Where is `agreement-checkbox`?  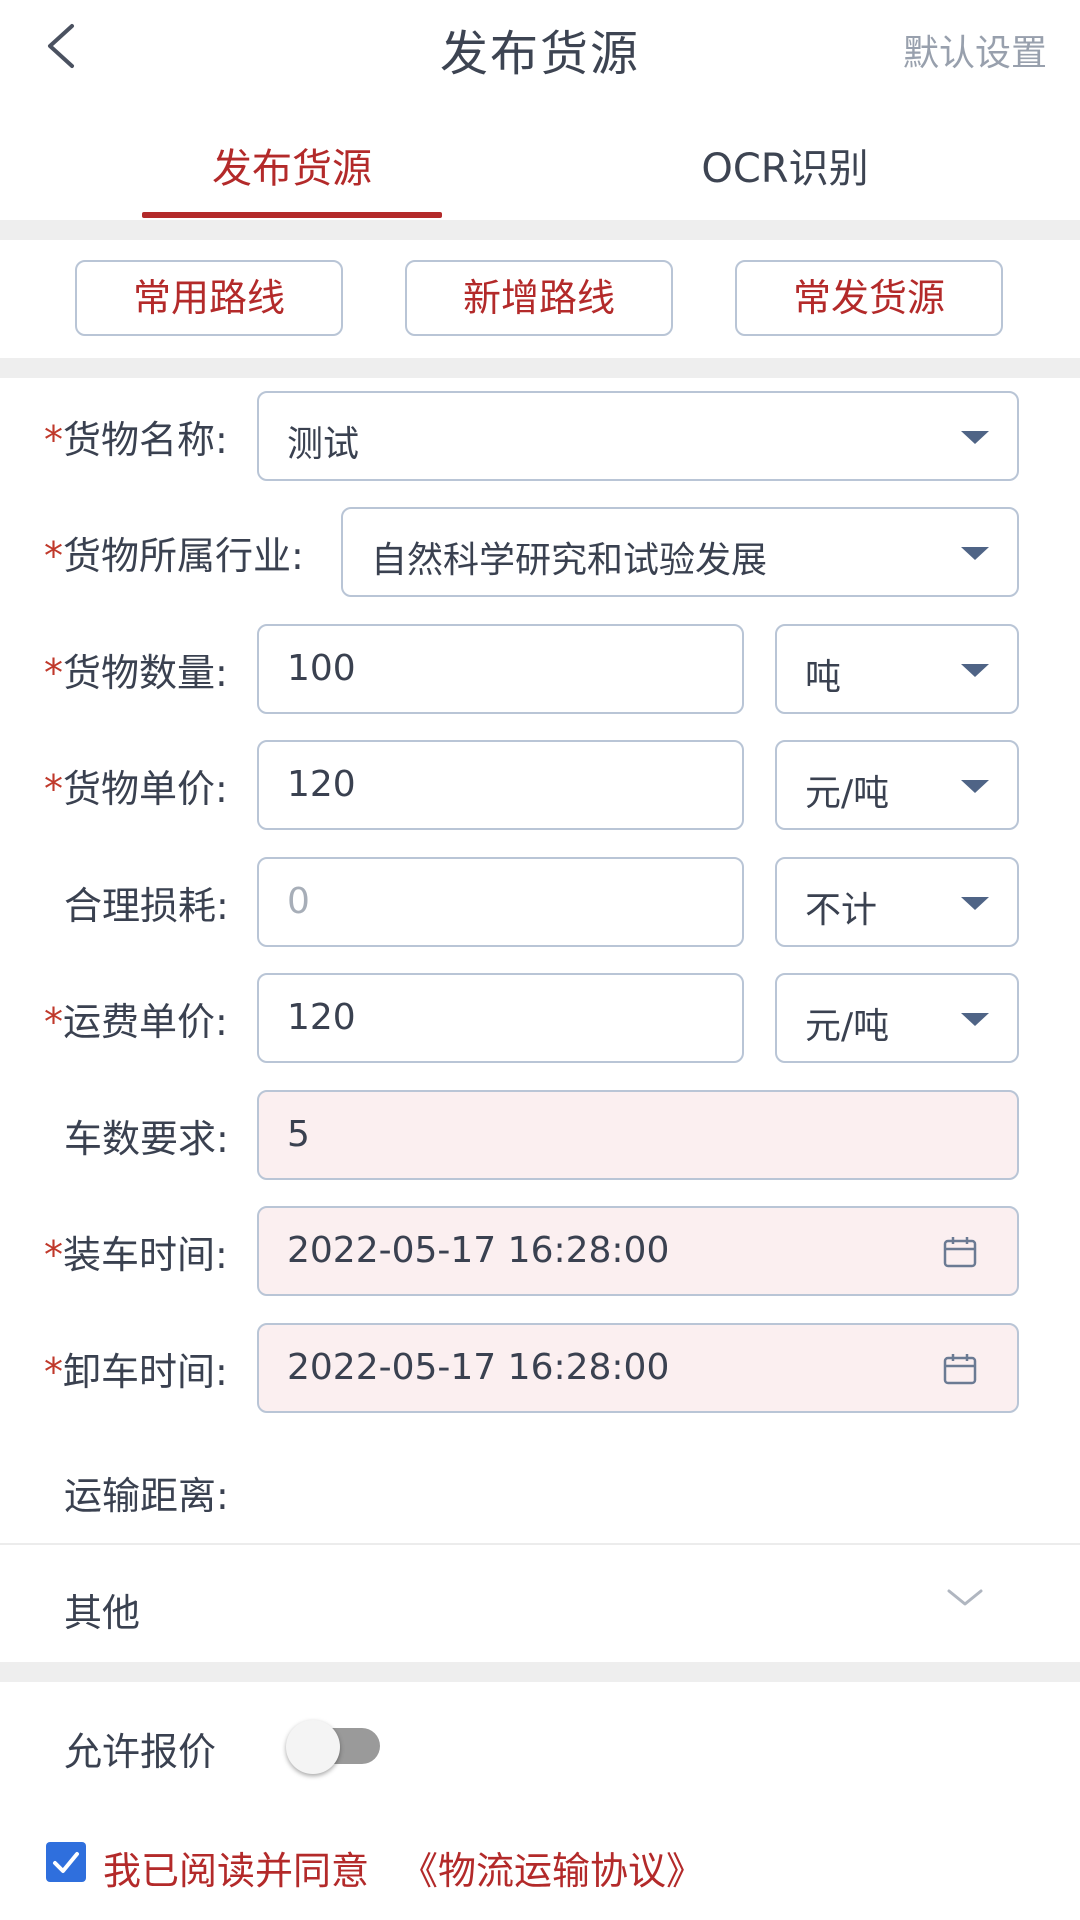 agreement-checkbox is located at coordinates (66, 1862).